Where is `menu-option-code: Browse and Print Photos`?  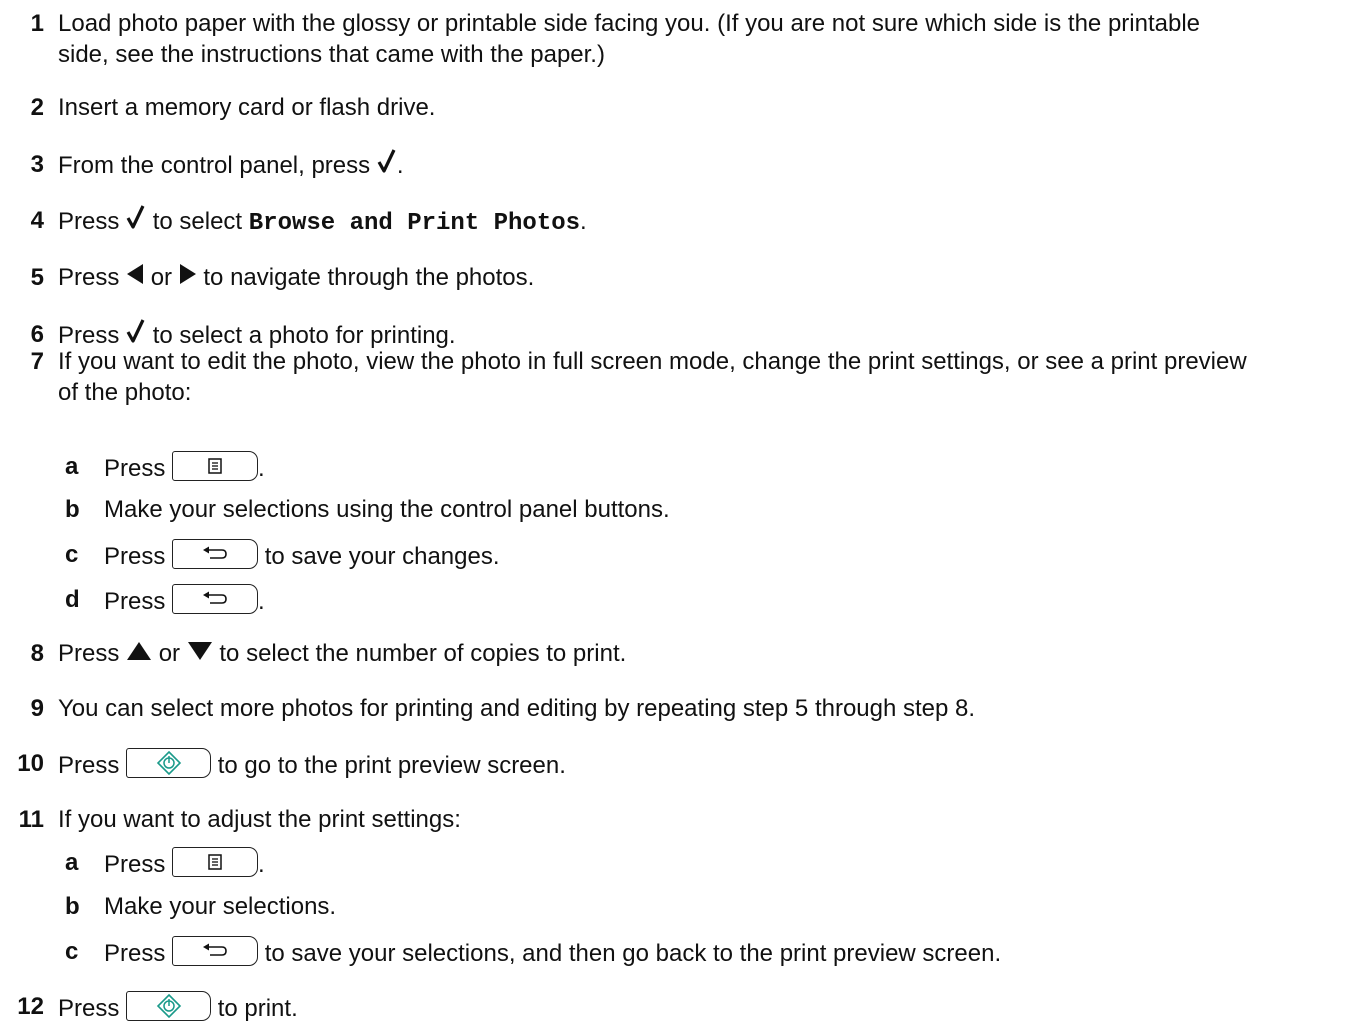
menu-option-code: Browse and Print Photos is located at coordinates (414, 223).